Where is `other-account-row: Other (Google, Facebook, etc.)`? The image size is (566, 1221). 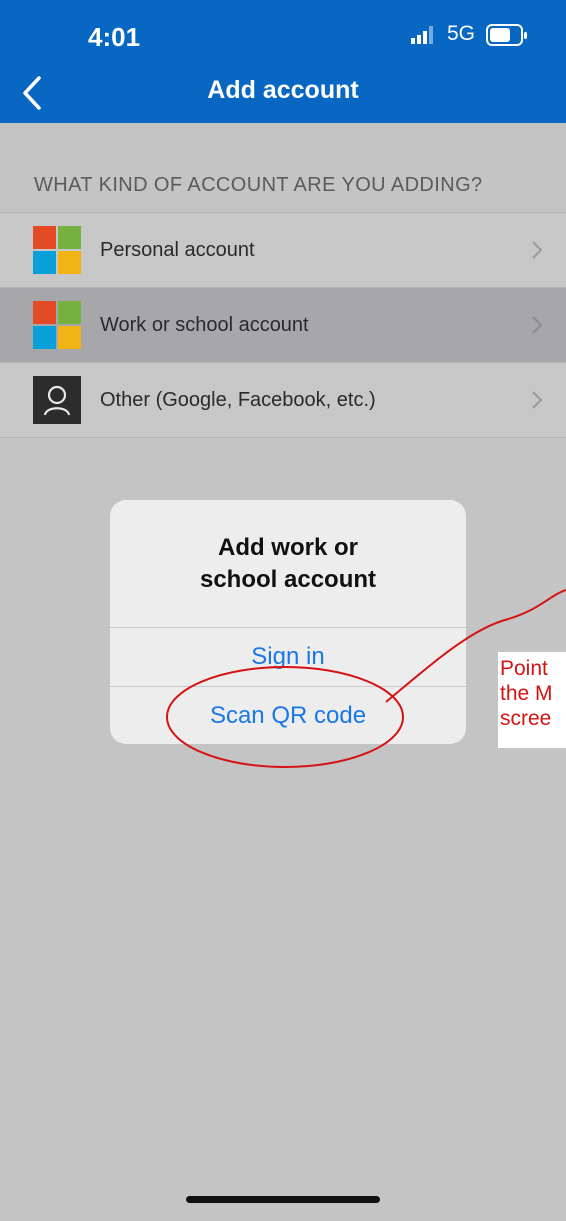 other-account-row: Other (Google, Facebook, etc.) is located at coordinates (283, 400).